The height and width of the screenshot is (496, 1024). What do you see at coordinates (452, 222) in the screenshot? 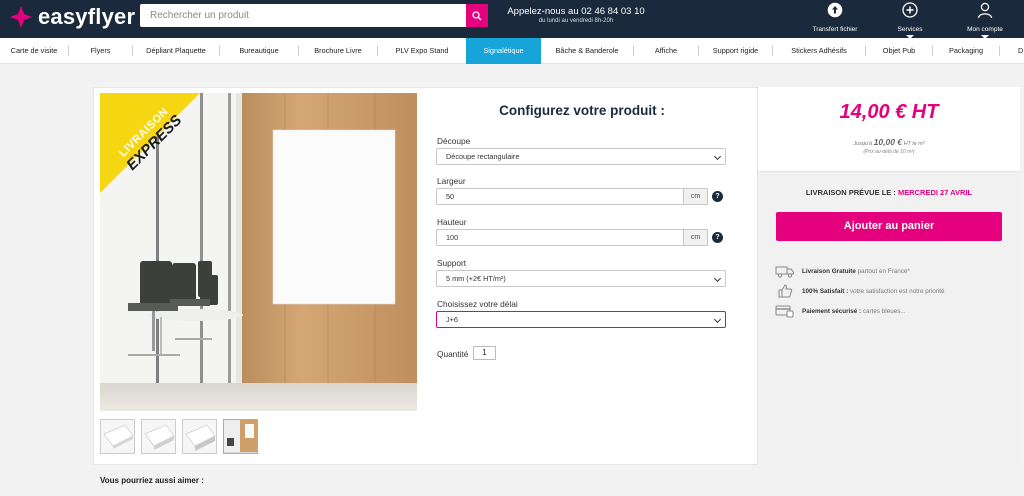
I see `hauteur-label: Hauteur` at bounding box center [452, 222].